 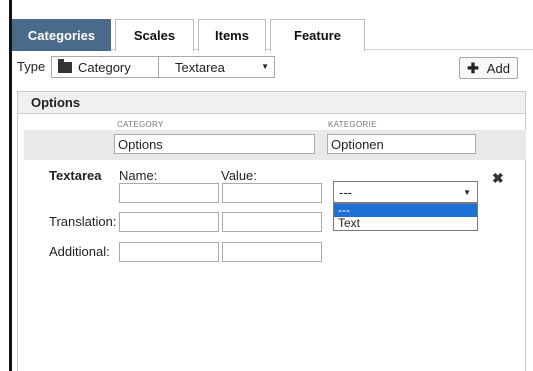 I want to click on type-select-value: Textarea, so click(x=200, y=67).